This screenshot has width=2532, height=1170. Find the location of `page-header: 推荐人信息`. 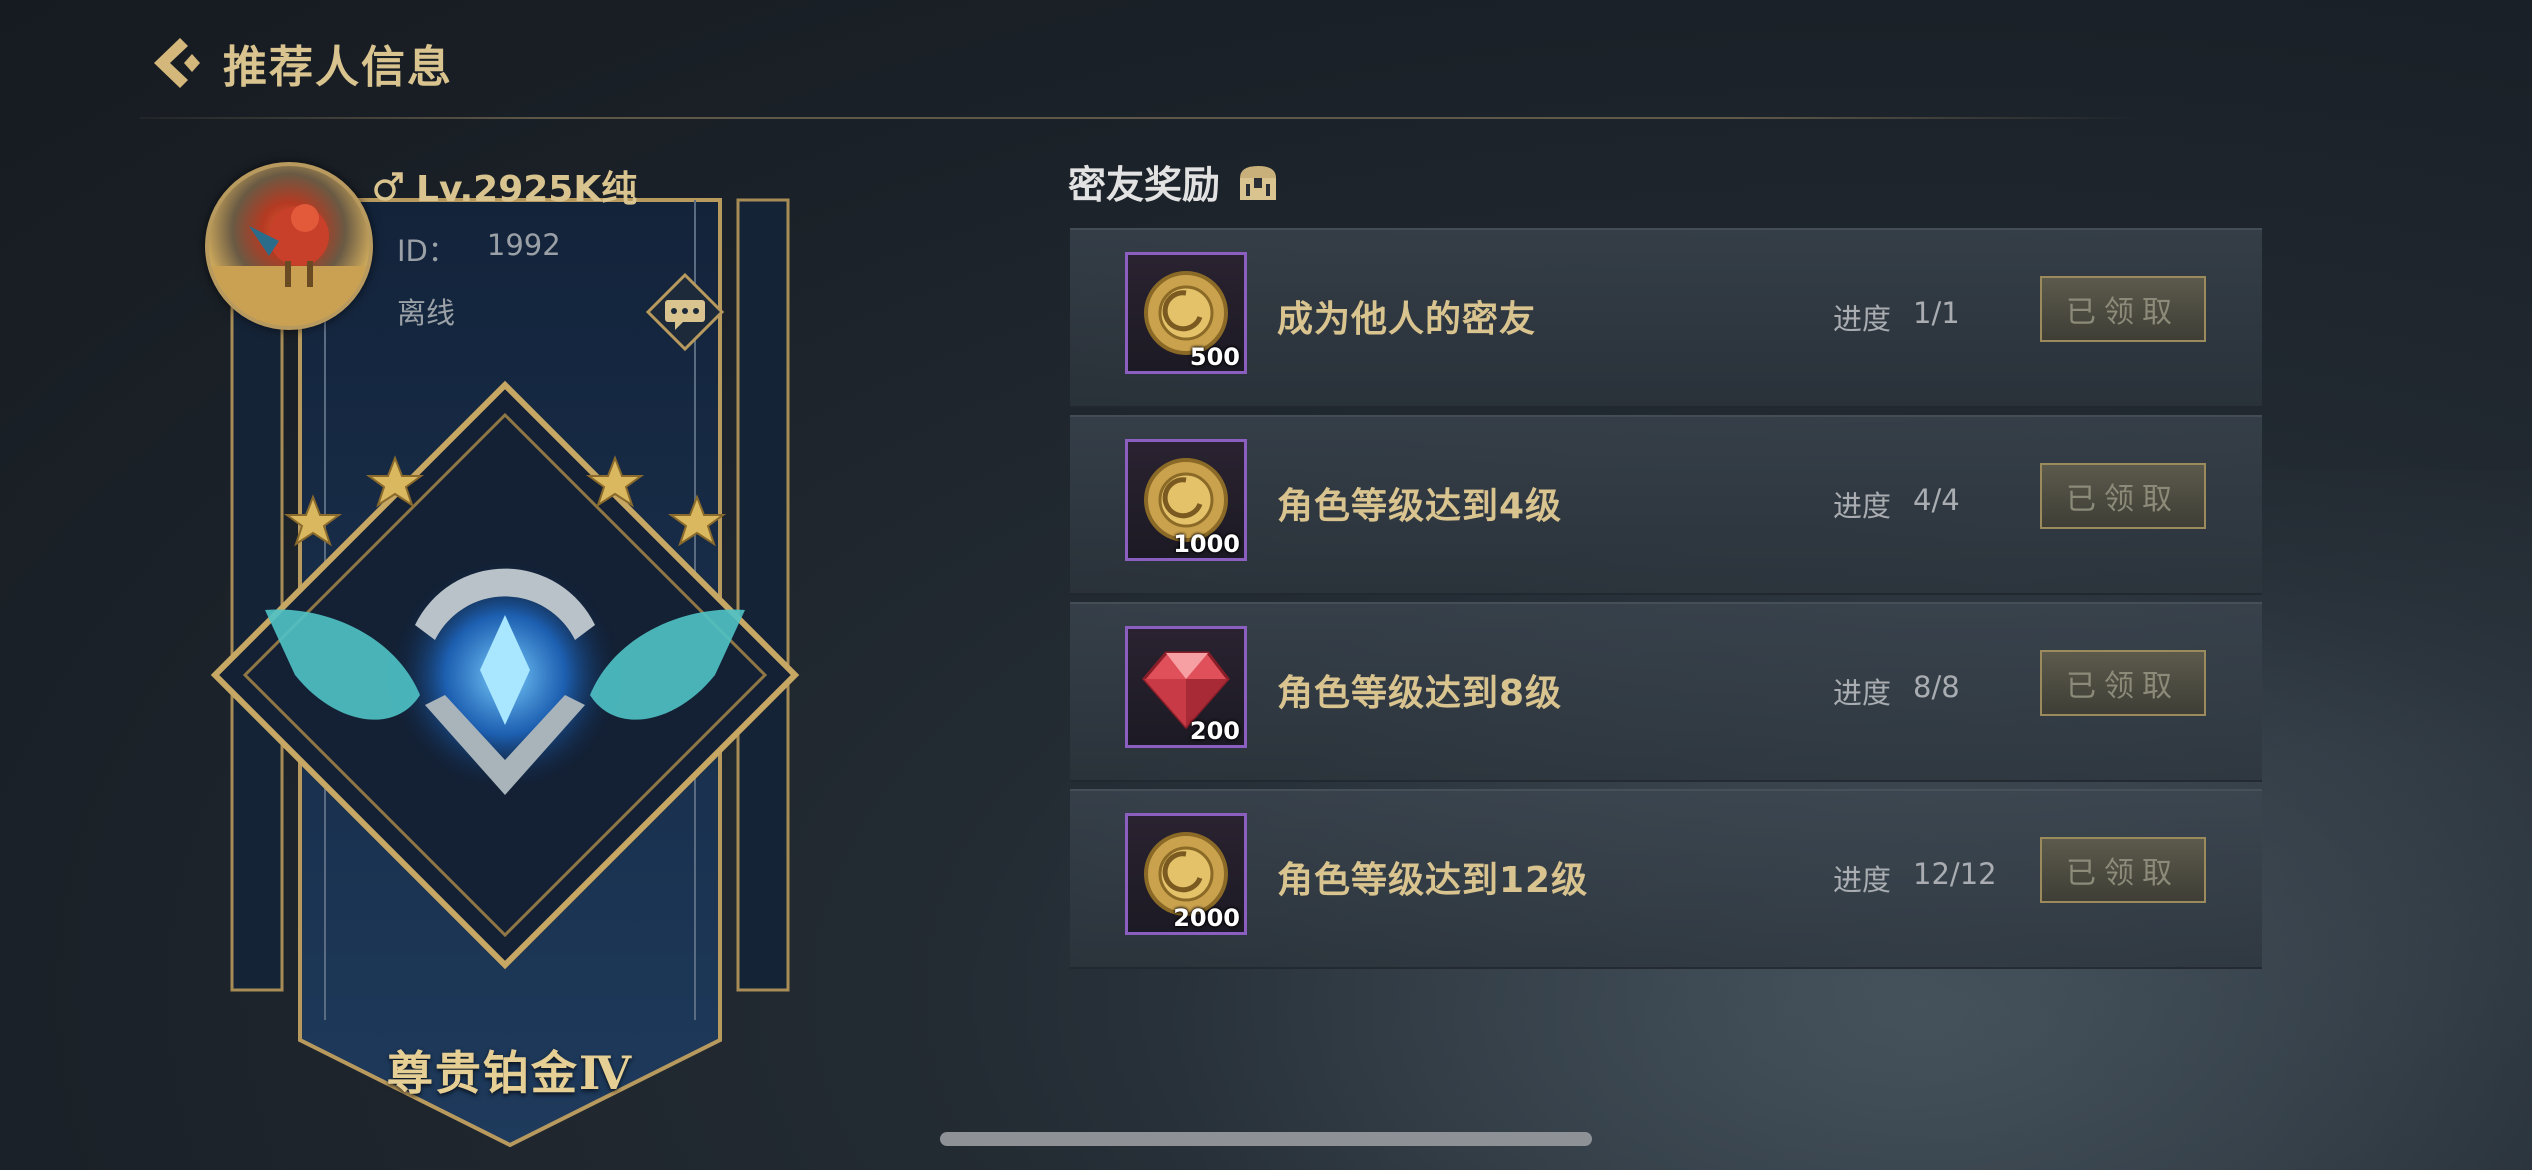

page-header: 推荐人信息 is located at coordinates (299, 63).